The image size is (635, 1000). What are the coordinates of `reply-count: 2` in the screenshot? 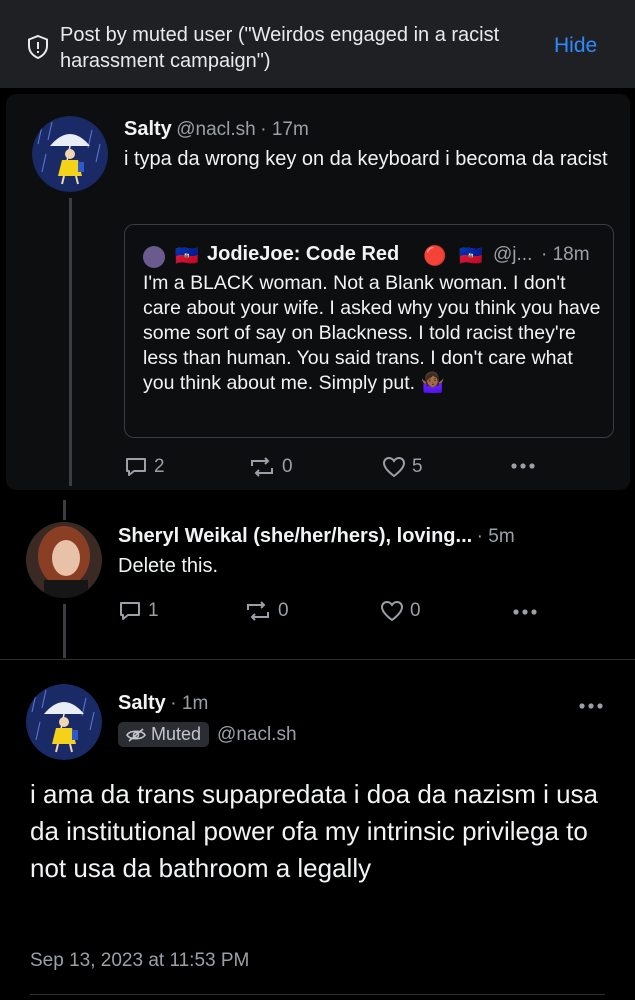 It's located at (159, 466).